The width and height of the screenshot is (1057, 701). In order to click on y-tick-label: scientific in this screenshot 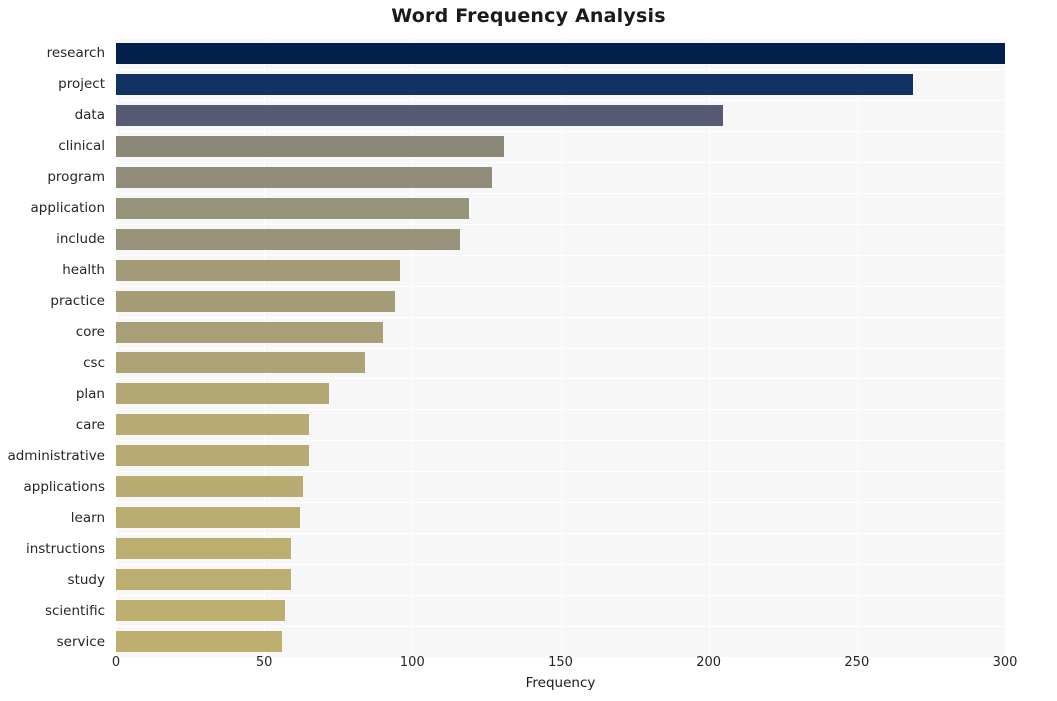, I will do `click(74, 610)`.